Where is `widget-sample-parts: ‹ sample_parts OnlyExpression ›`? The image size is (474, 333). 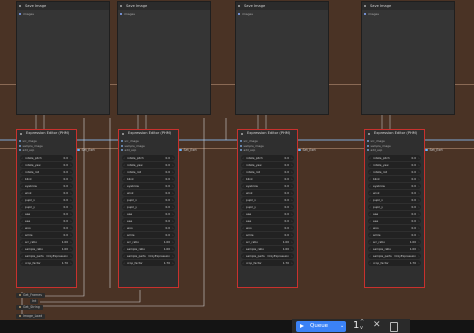
widget-sample-parts: ‹ sample_parts OnlyExpression › is located at coordinates (46, 256).